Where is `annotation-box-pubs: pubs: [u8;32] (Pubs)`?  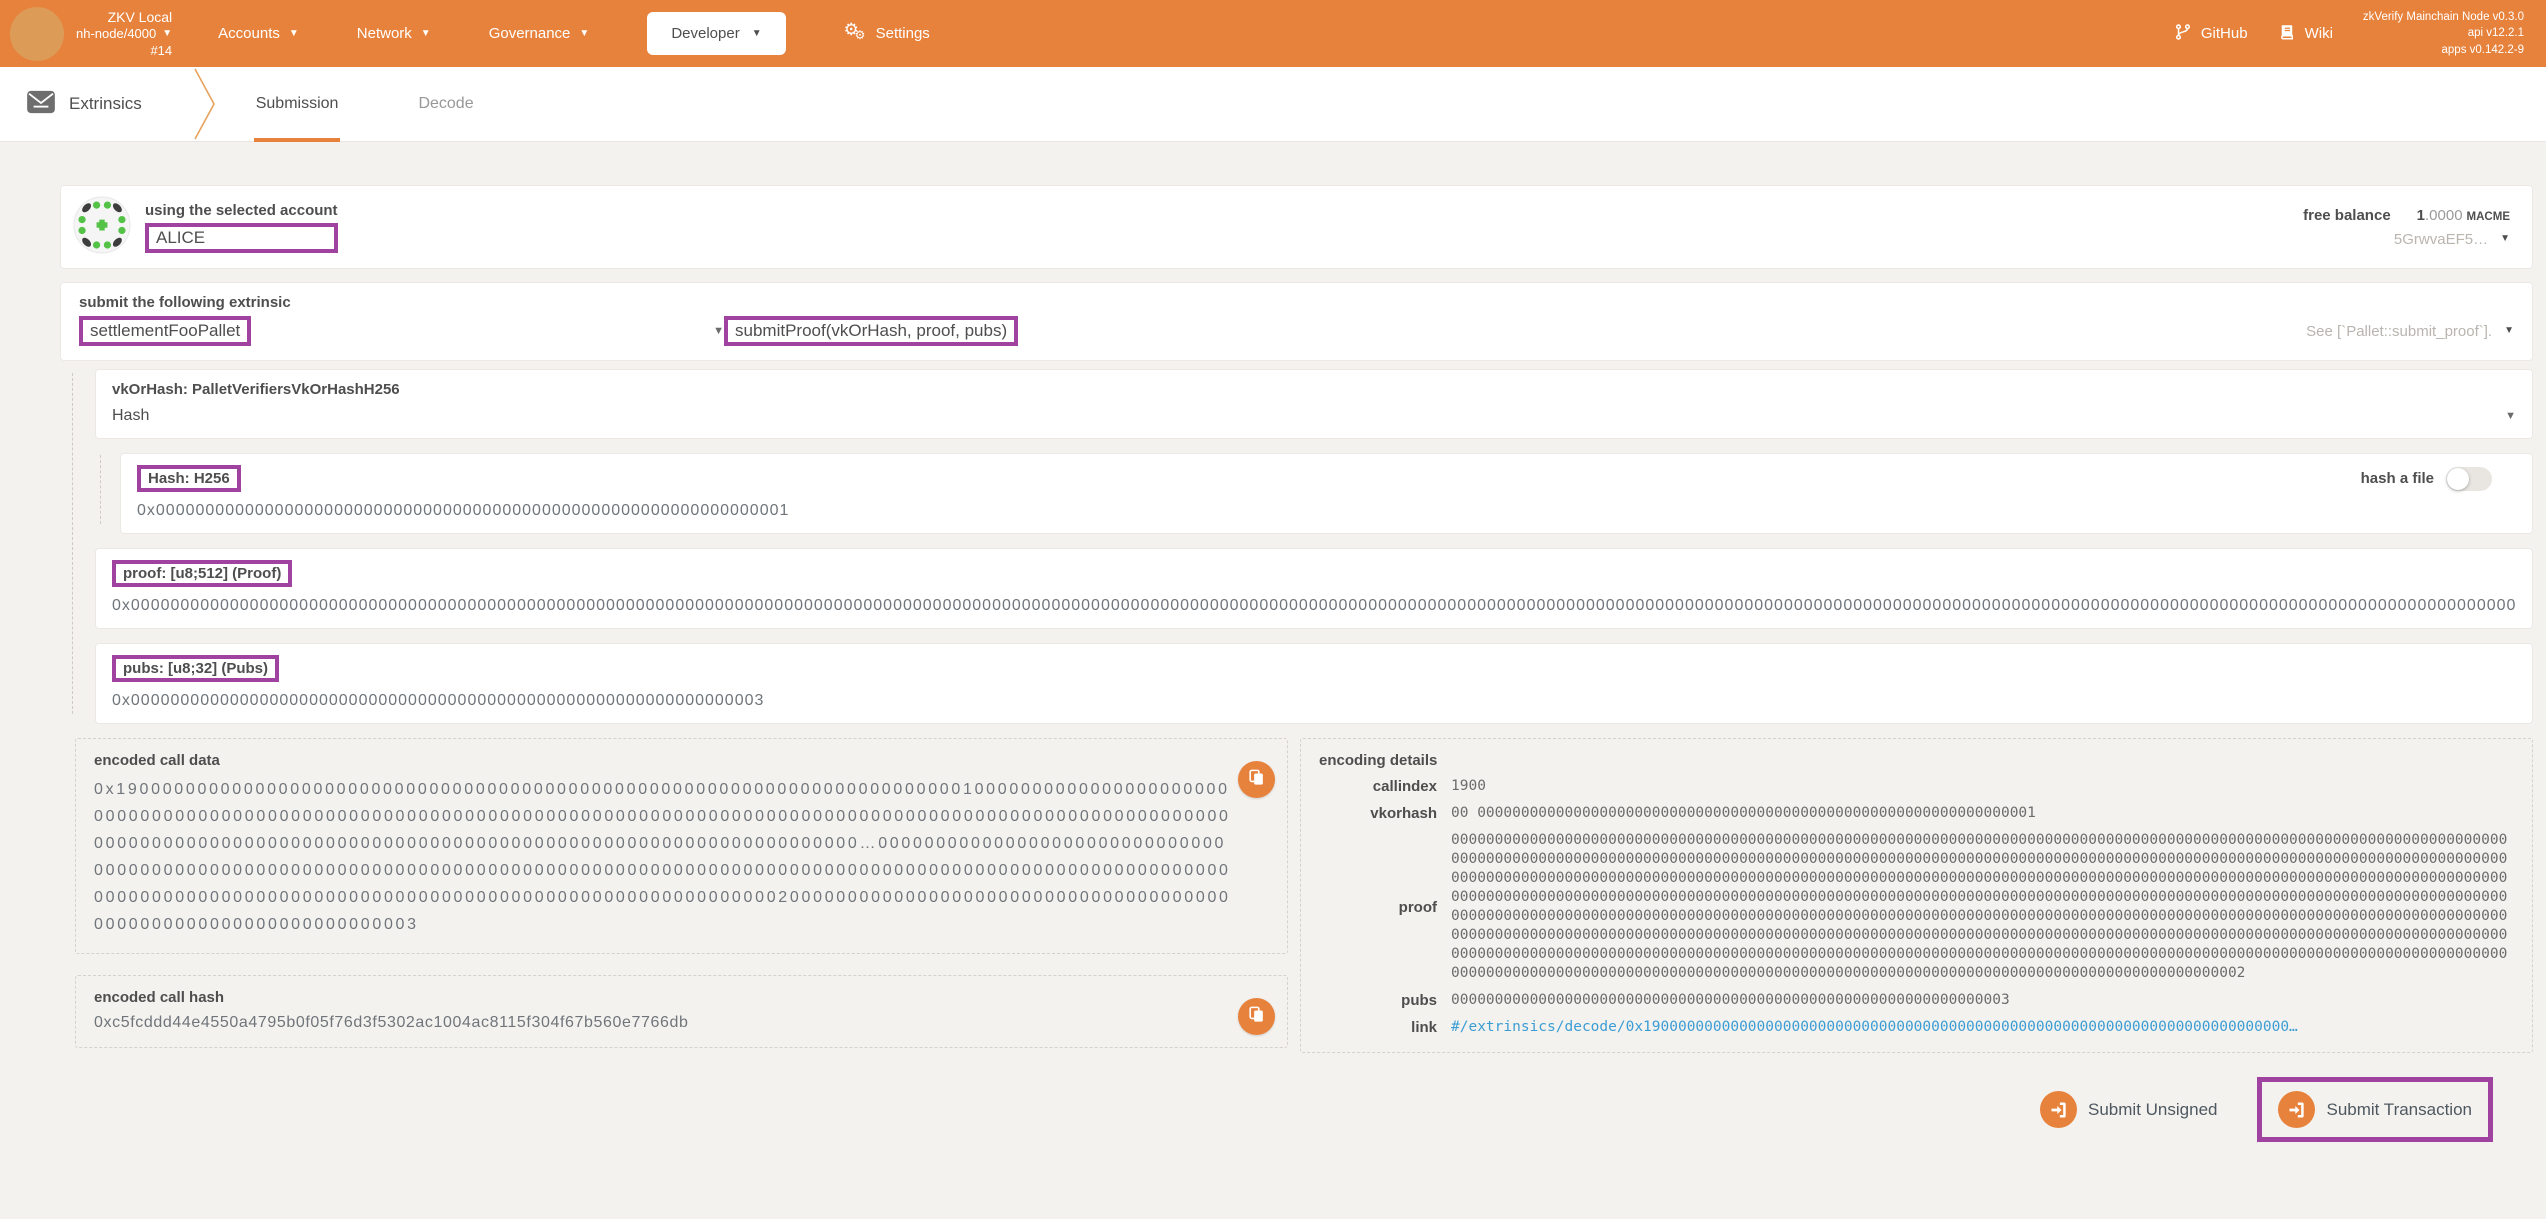 annotation-box-pubs: pubs: [u8;32] (Pubs) is located at coordinates (195, 668).